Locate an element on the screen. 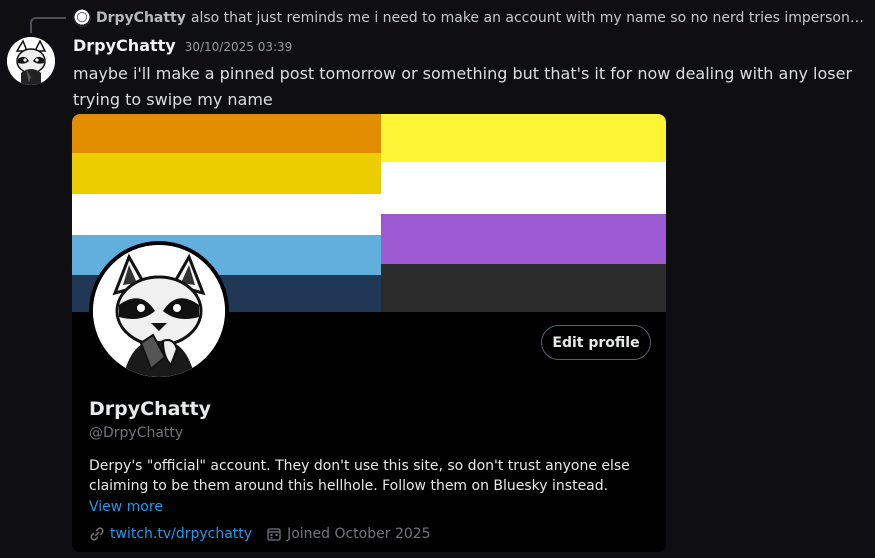 The width and height of the screenshot is (875, 558). profile-avatar is located at coordinates (159, 311).